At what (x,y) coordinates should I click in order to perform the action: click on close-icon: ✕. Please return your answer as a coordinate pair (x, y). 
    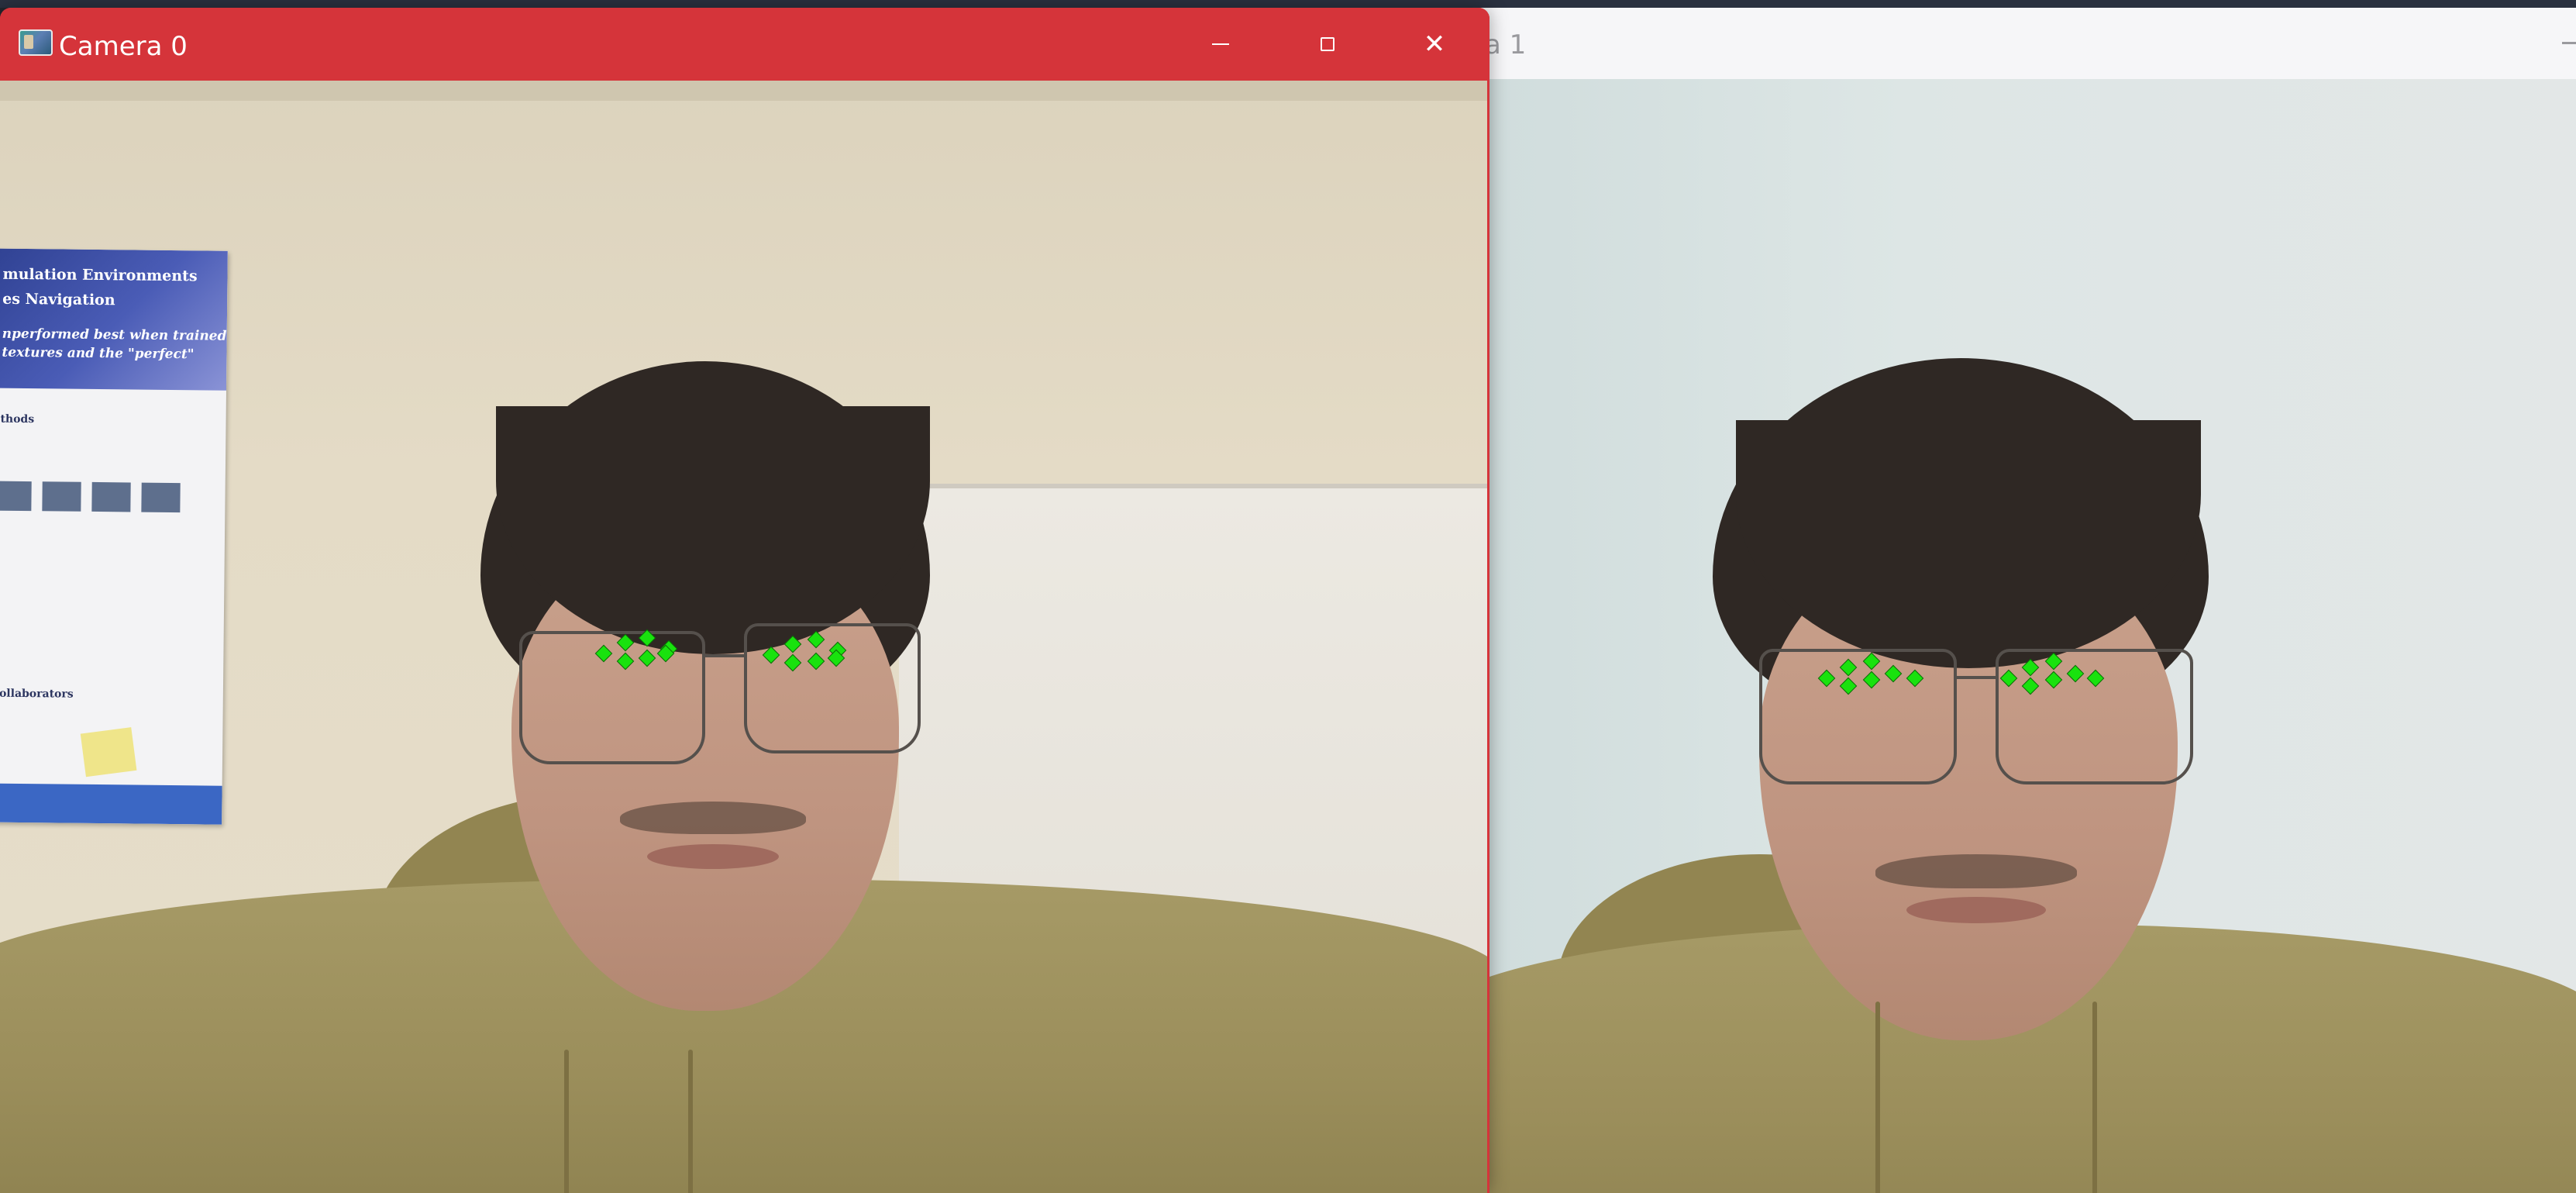
    Looking at the image, I should click on (1434, 44).